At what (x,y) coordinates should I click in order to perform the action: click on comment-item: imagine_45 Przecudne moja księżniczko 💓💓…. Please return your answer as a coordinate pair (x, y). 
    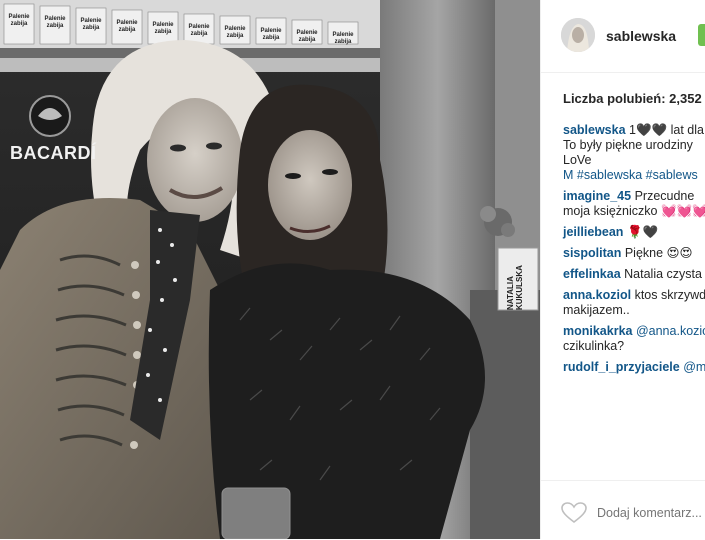
    Looking at the image, I should click on (634, 204).